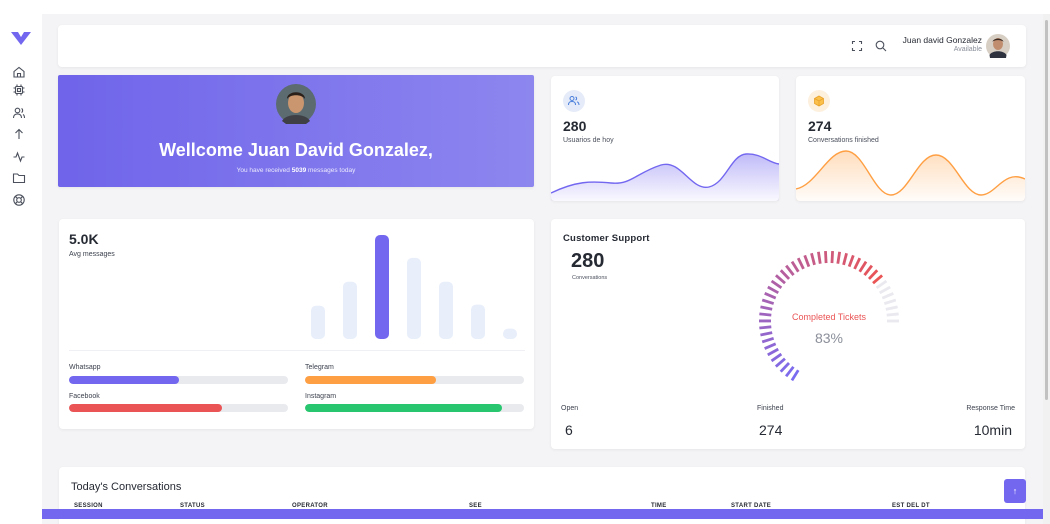 Image resolution: width=1050 pixels, height=524 pixels. I want to click on avg-messages-label: Avg messages, so click(92, 254).